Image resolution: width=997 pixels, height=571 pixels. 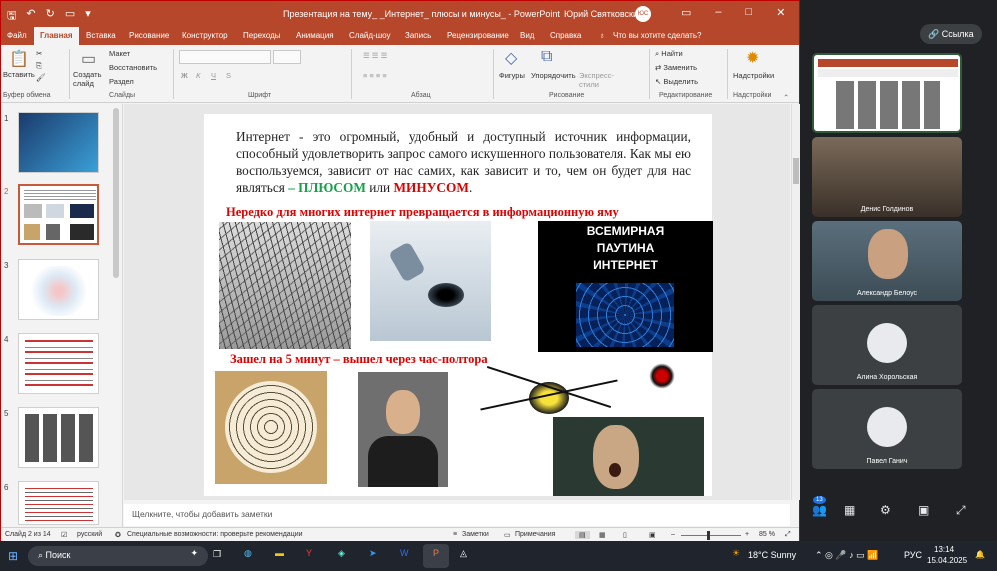 I want to click on normal-view-icon: ▤, so click(x=582, y=535).